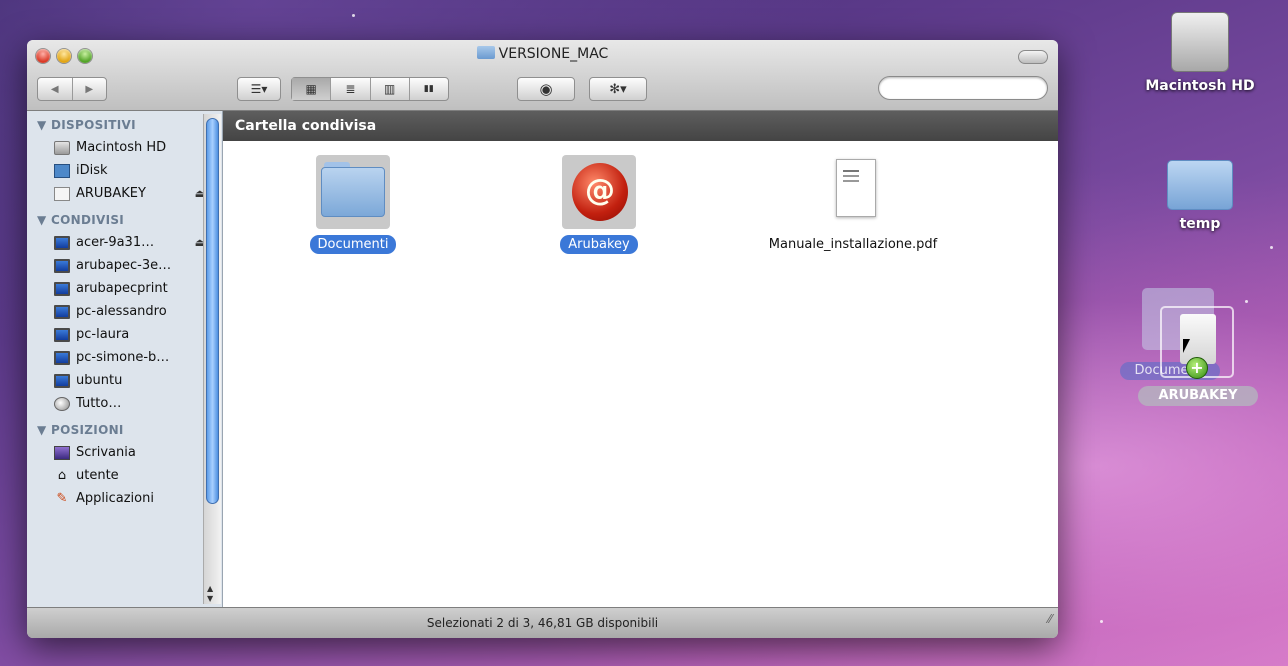  I want to click on list-view-button: ≣, so click(351, 89).